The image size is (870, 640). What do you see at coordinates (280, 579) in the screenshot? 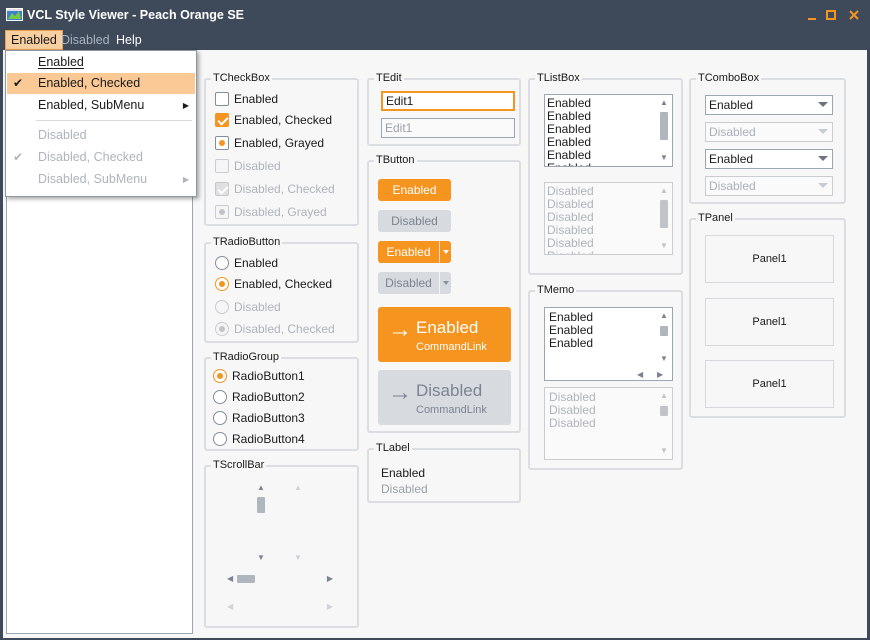
I see `horizontal-scrollbar-enabled: ◀ ▶` at bounding box center [280, 579].